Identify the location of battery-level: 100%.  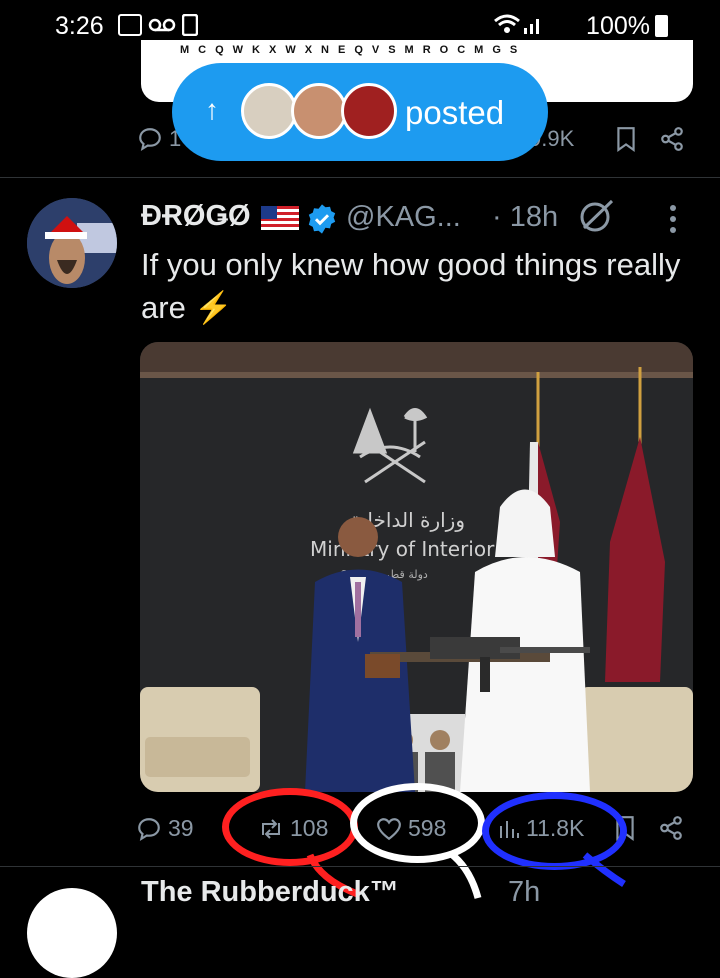
(618, 26).